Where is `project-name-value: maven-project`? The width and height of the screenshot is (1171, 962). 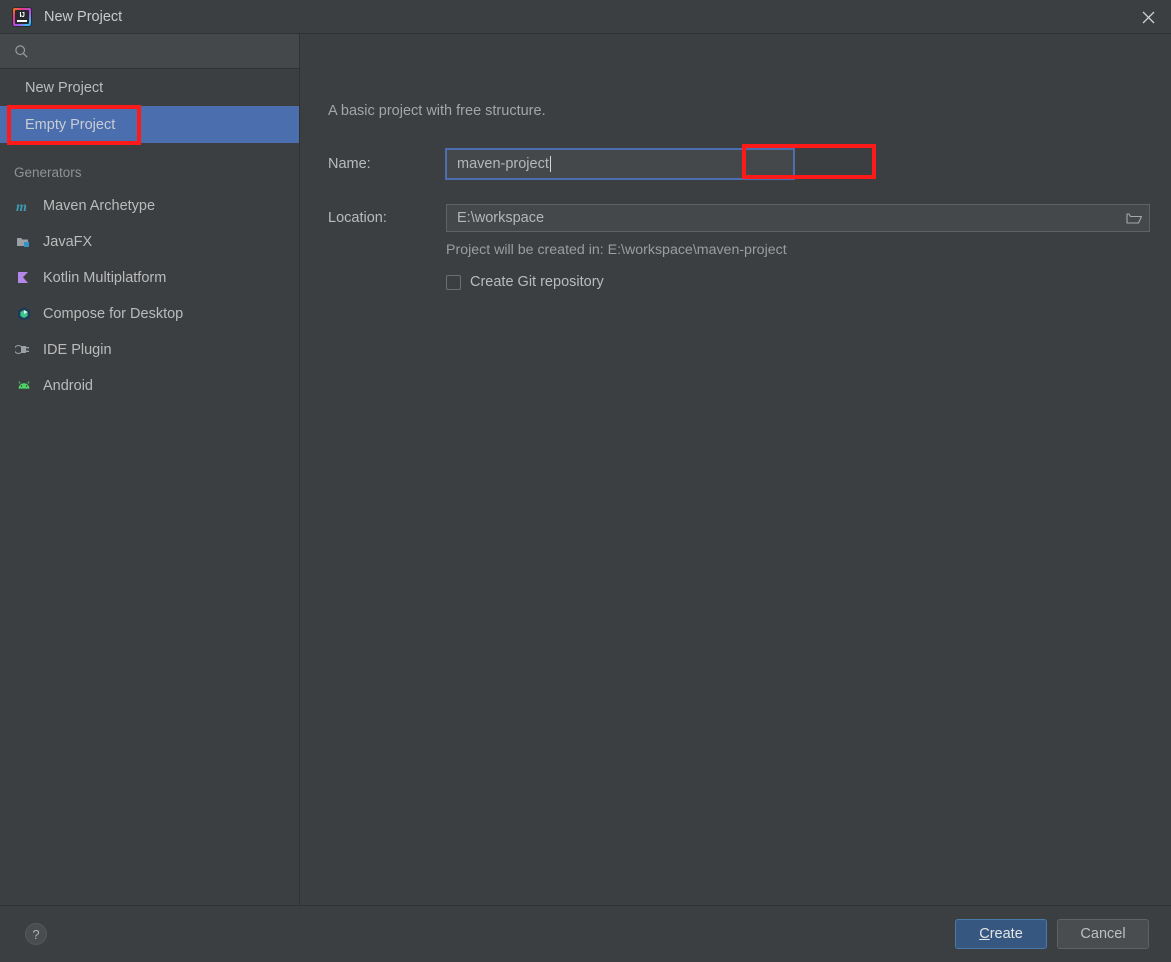
project-name-value: maven-project is located at coordinates (503, 164).